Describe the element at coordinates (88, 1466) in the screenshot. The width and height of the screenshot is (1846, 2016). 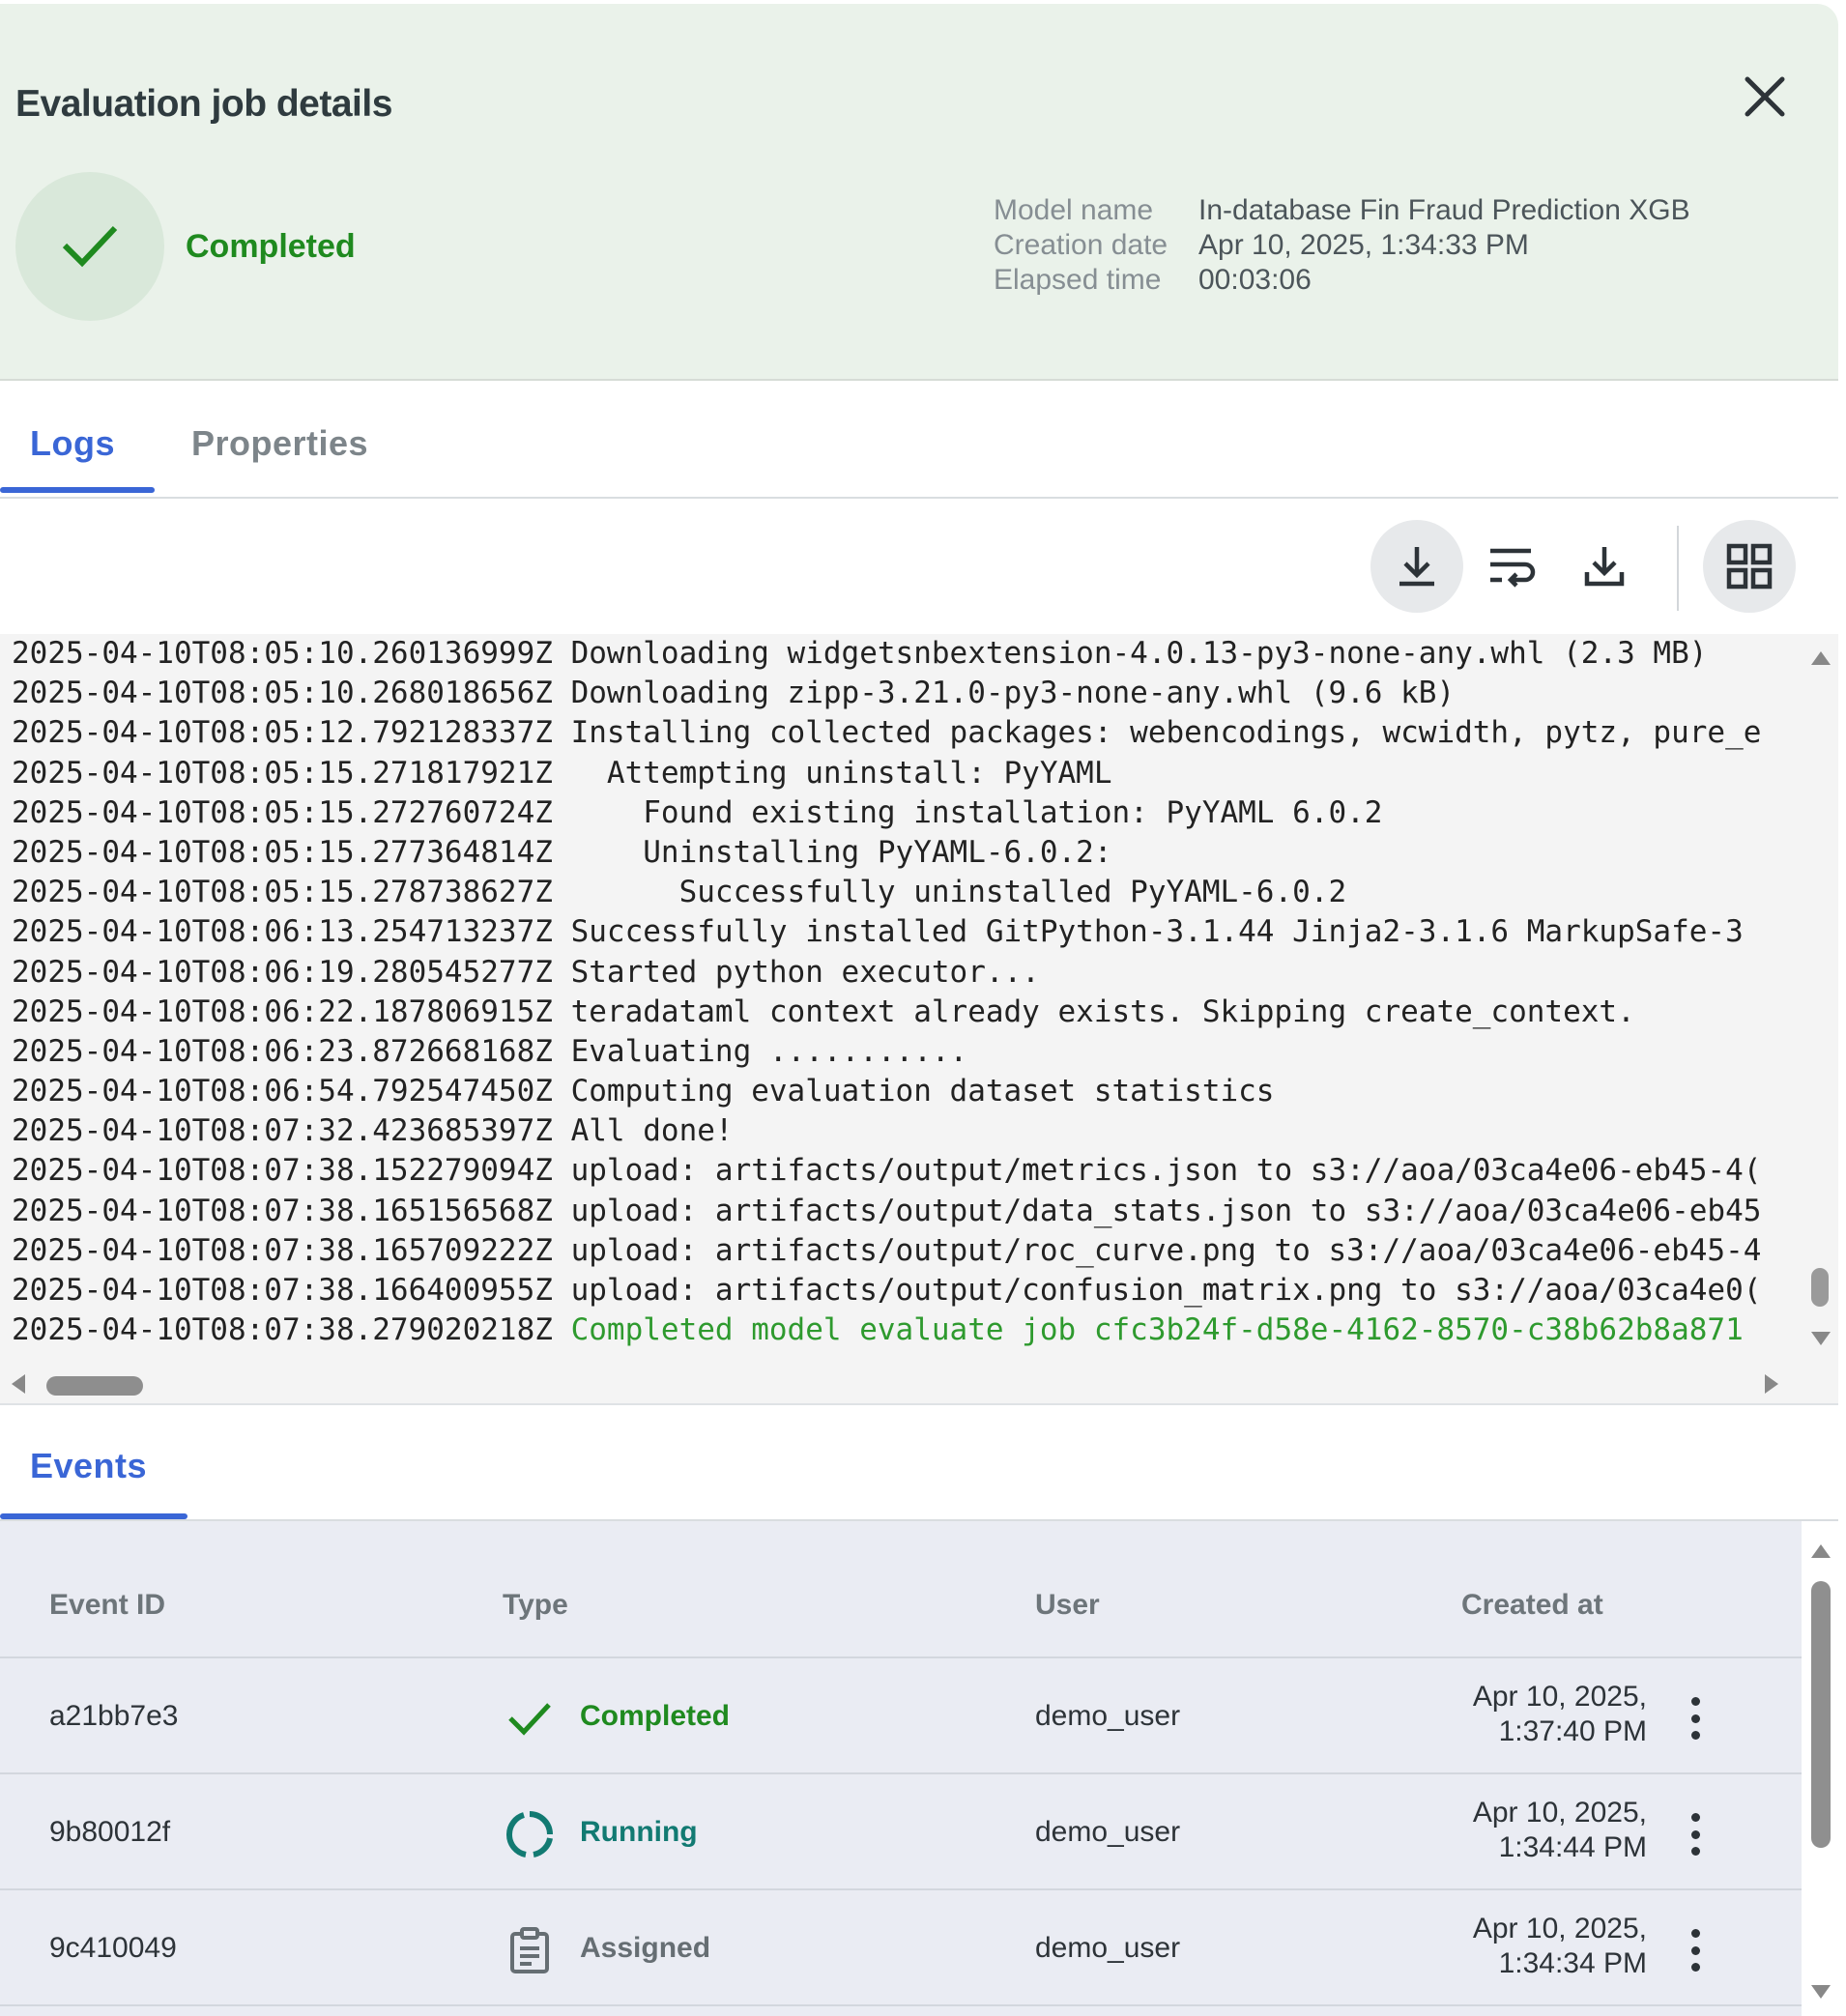
I see `tab-events: Events` at that location.